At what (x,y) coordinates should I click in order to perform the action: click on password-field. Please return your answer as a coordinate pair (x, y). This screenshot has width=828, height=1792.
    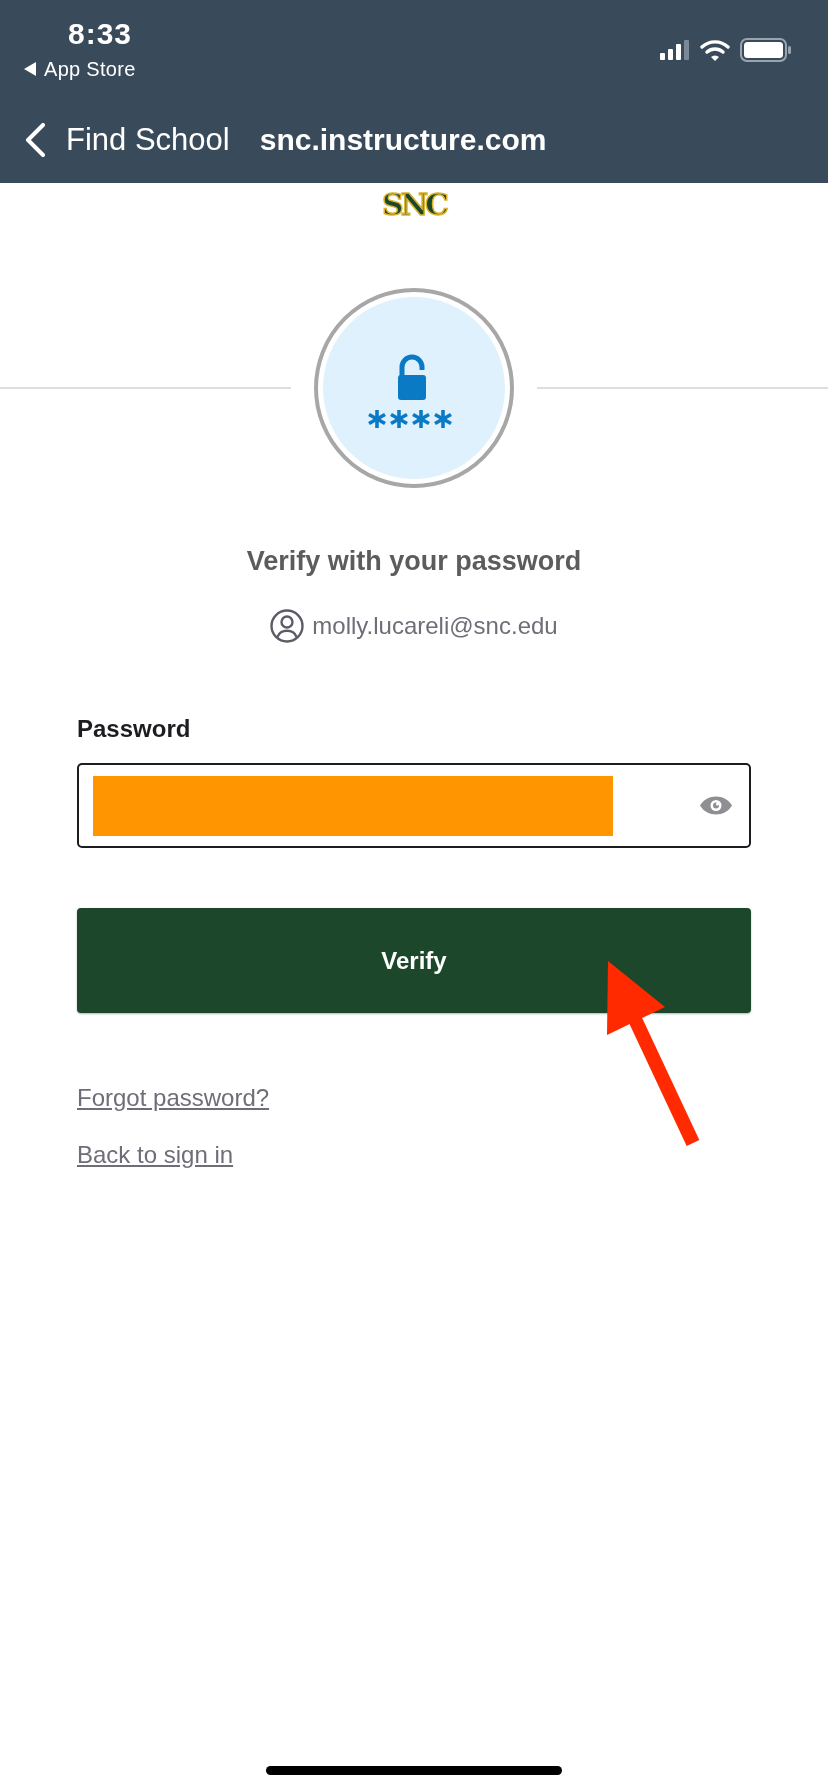
    Looking at the image, I should click on (414, 805).